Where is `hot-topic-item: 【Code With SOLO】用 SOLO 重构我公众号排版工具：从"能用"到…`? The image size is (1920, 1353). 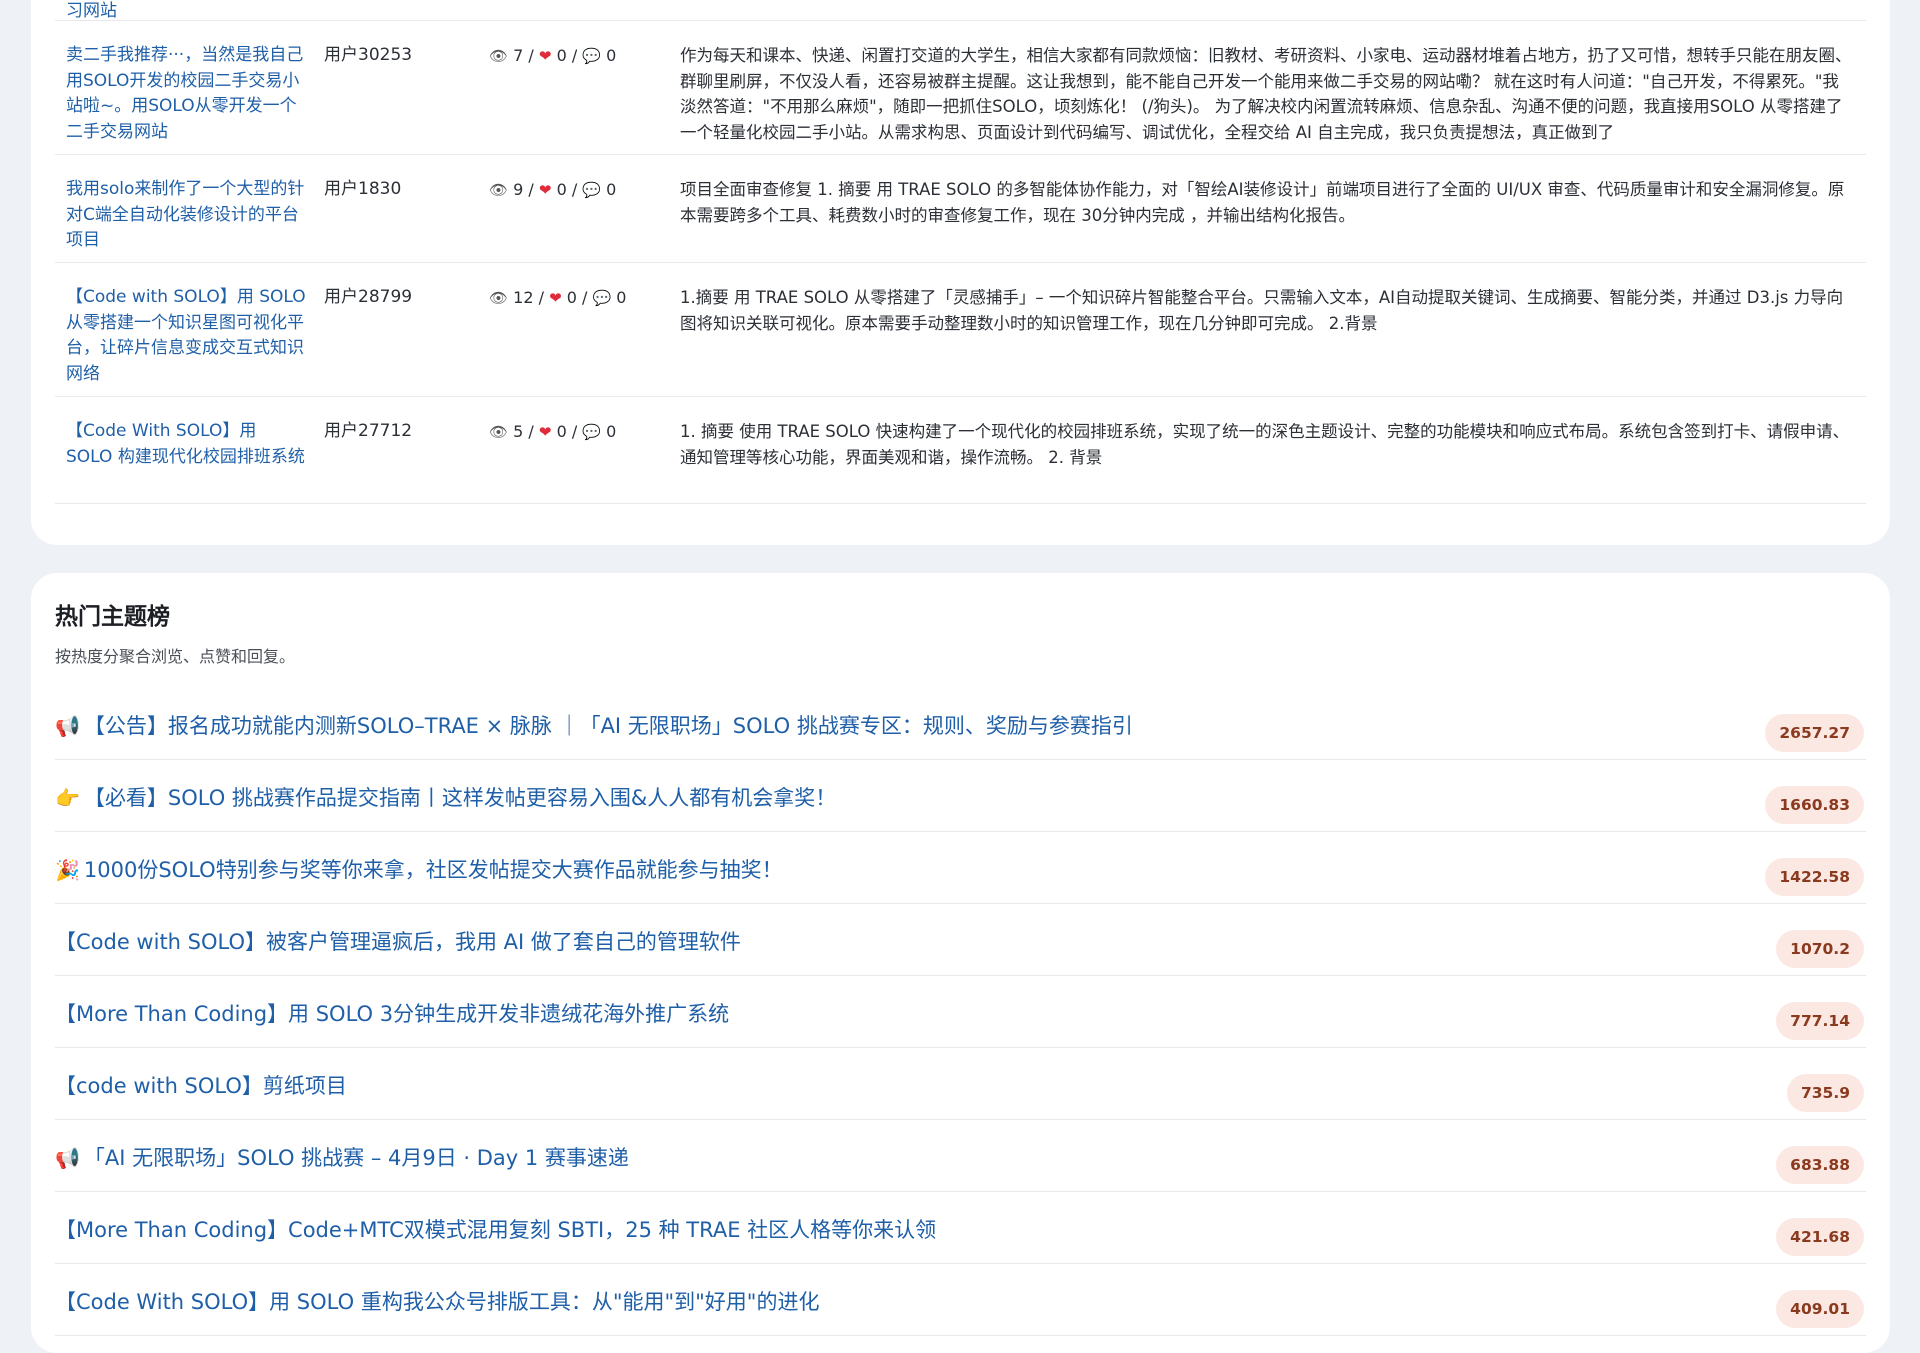
hot-topic-item: 【Code With SOLO】用 SOLO 重构我公众号排版工具：从"能用"到… is located at coordinates (960, 1300).